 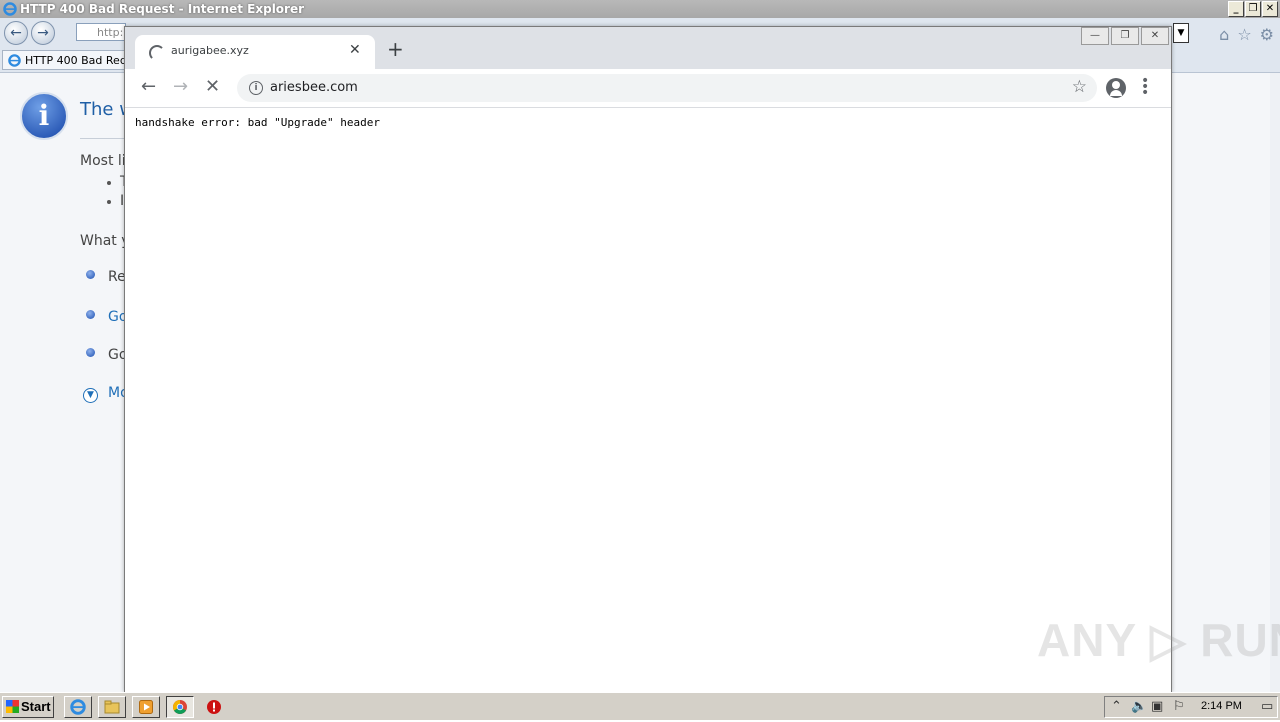 What do you see at coordinates (1145, 87) in the screenshot?
I see `menu-icon: • • •` at bounding box center [1145, 87].